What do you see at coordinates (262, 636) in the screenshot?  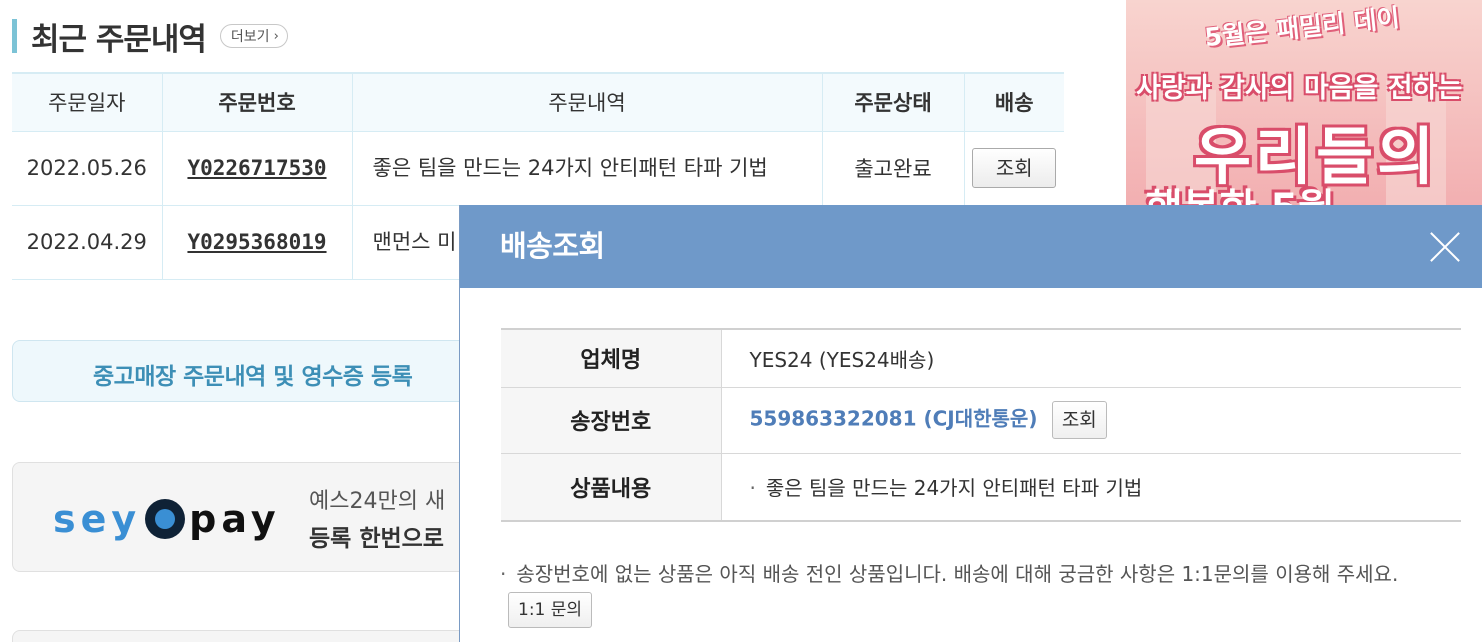 I see `next-panel-edge` at bounding box center [262, 636].